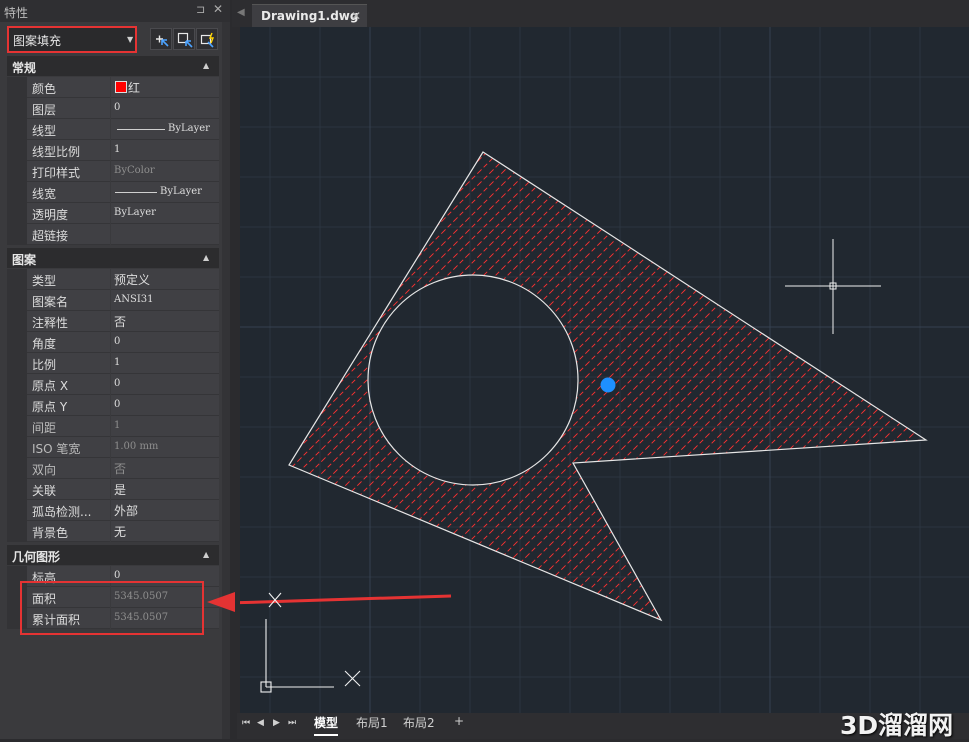  I want to click on color-swatch, so click(121, 87).